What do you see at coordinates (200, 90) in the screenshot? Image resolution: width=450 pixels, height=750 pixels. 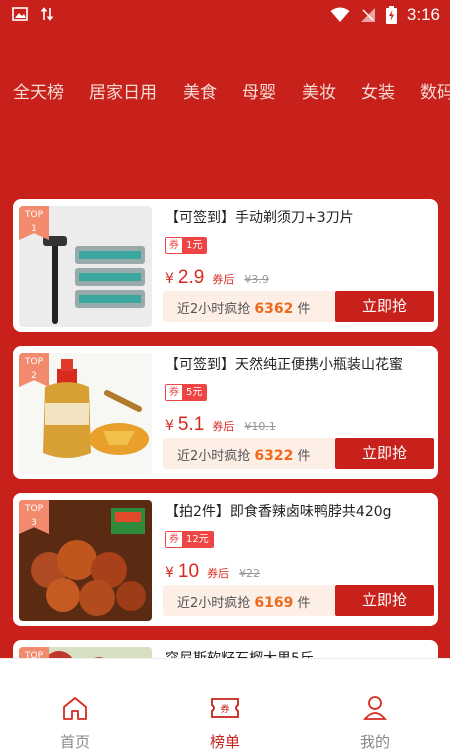 I see `tab-food: 美食` at bounding box center [200, 90].